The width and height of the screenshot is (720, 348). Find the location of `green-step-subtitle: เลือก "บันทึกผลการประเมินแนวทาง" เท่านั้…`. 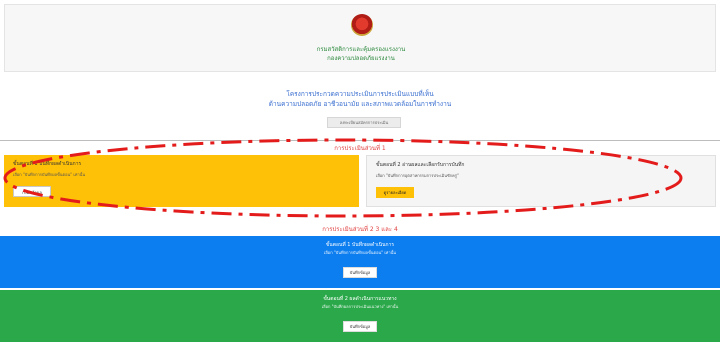

green-step-subtitle: เลือก "บันทึกผลการประเมินแนวทาง" เท่านั้… is located at coordinates (360, 306).